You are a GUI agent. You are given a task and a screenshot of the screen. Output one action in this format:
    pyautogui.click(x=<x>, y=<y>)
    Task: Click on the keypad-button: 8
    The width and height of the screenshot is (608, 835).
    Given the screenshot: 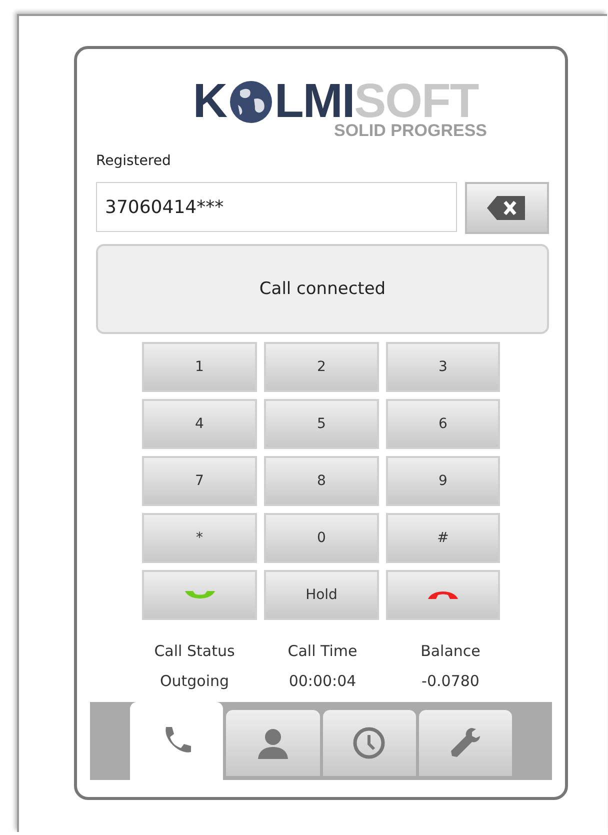 What is the action you would take?
    pyautogui.click(x=321, y=481)
    